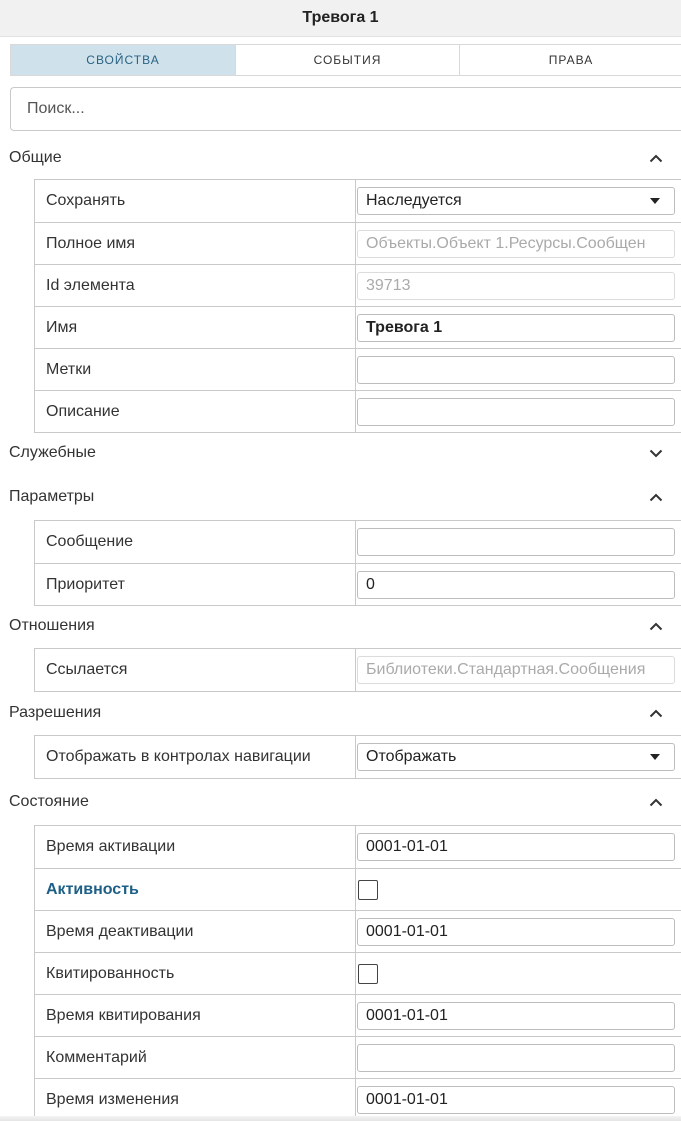 The height and width of the screenshot is (1121, 681). What do you see at coordinates (368, 889) in the screenshot?
I see `activity-checkbox` at bounding box center [368, 889].